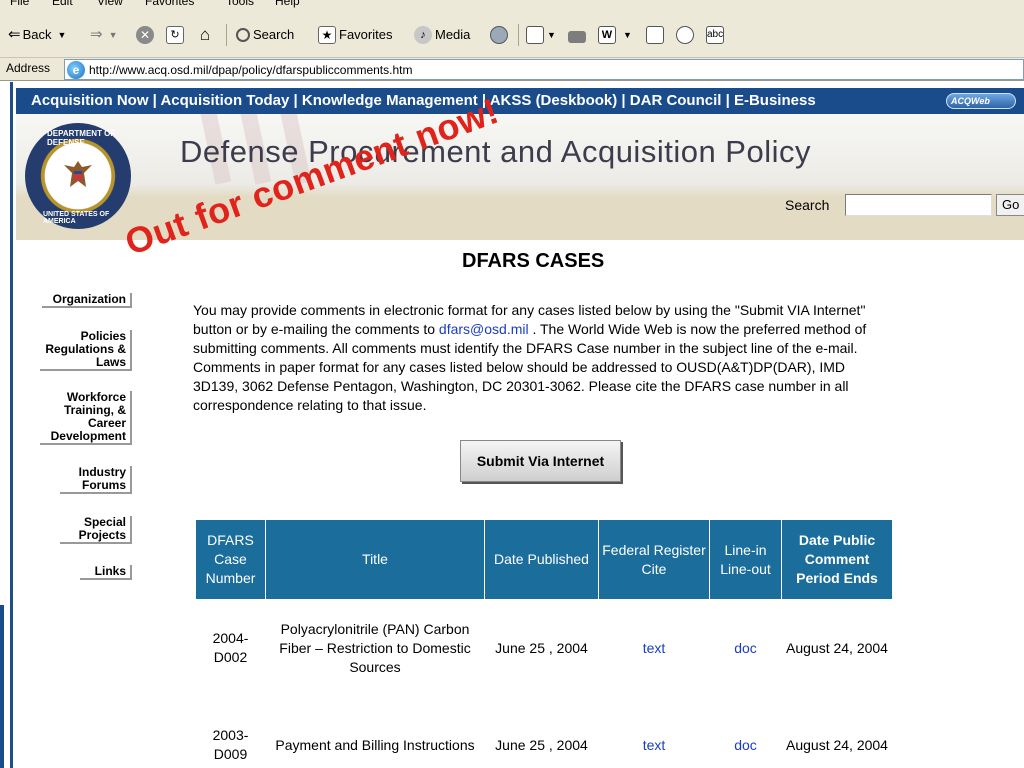  What do you see at coordinates (81, 138) in the screenshot?
I see `seal-top-text: DEPARTMENT OF DEFENSE` at bounding box center [81, 138].